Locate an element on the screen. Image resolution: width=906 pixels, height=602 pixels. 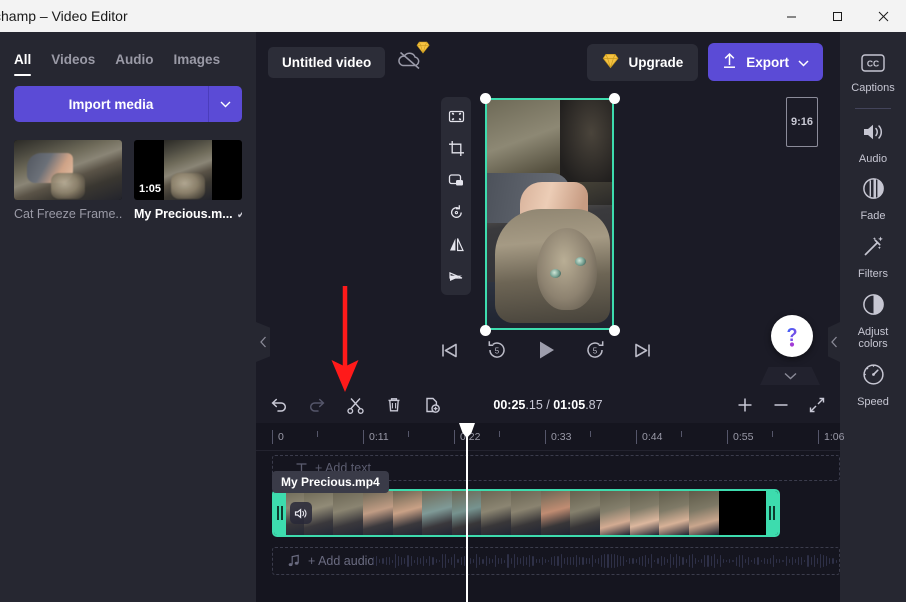
media-item-label-wrapper: My Precious.m... ✓ is located at coordinates (188, 214).